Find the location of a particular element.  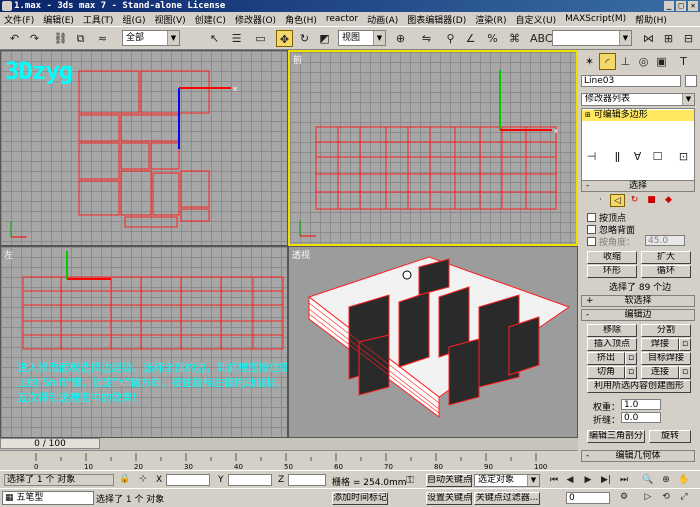

menu-item: 工具(T) is located at coordinates (98, 19).